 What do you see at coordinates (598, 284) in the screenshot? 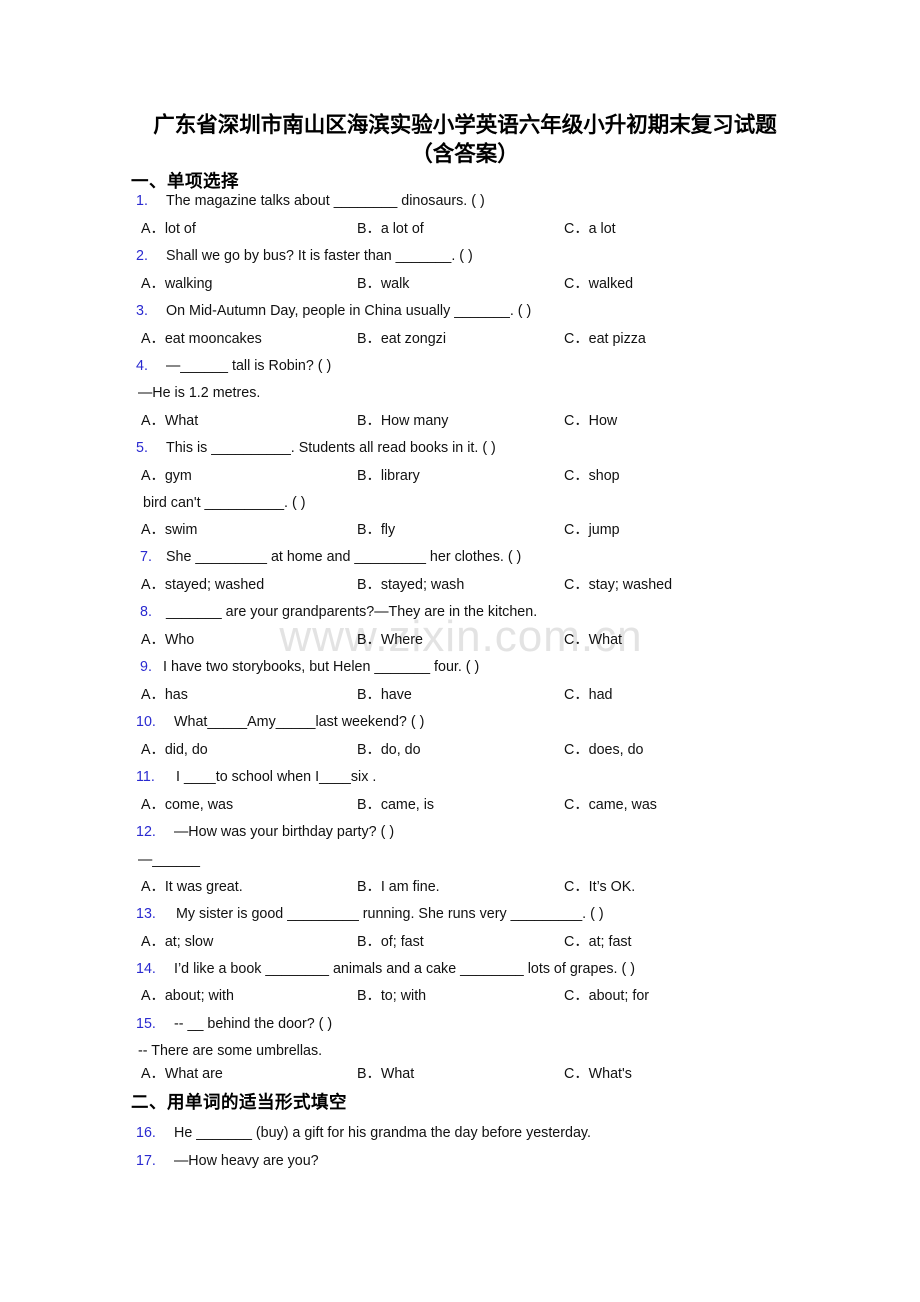
I see `option-c: C．walked` at bounding box center [598, 284].